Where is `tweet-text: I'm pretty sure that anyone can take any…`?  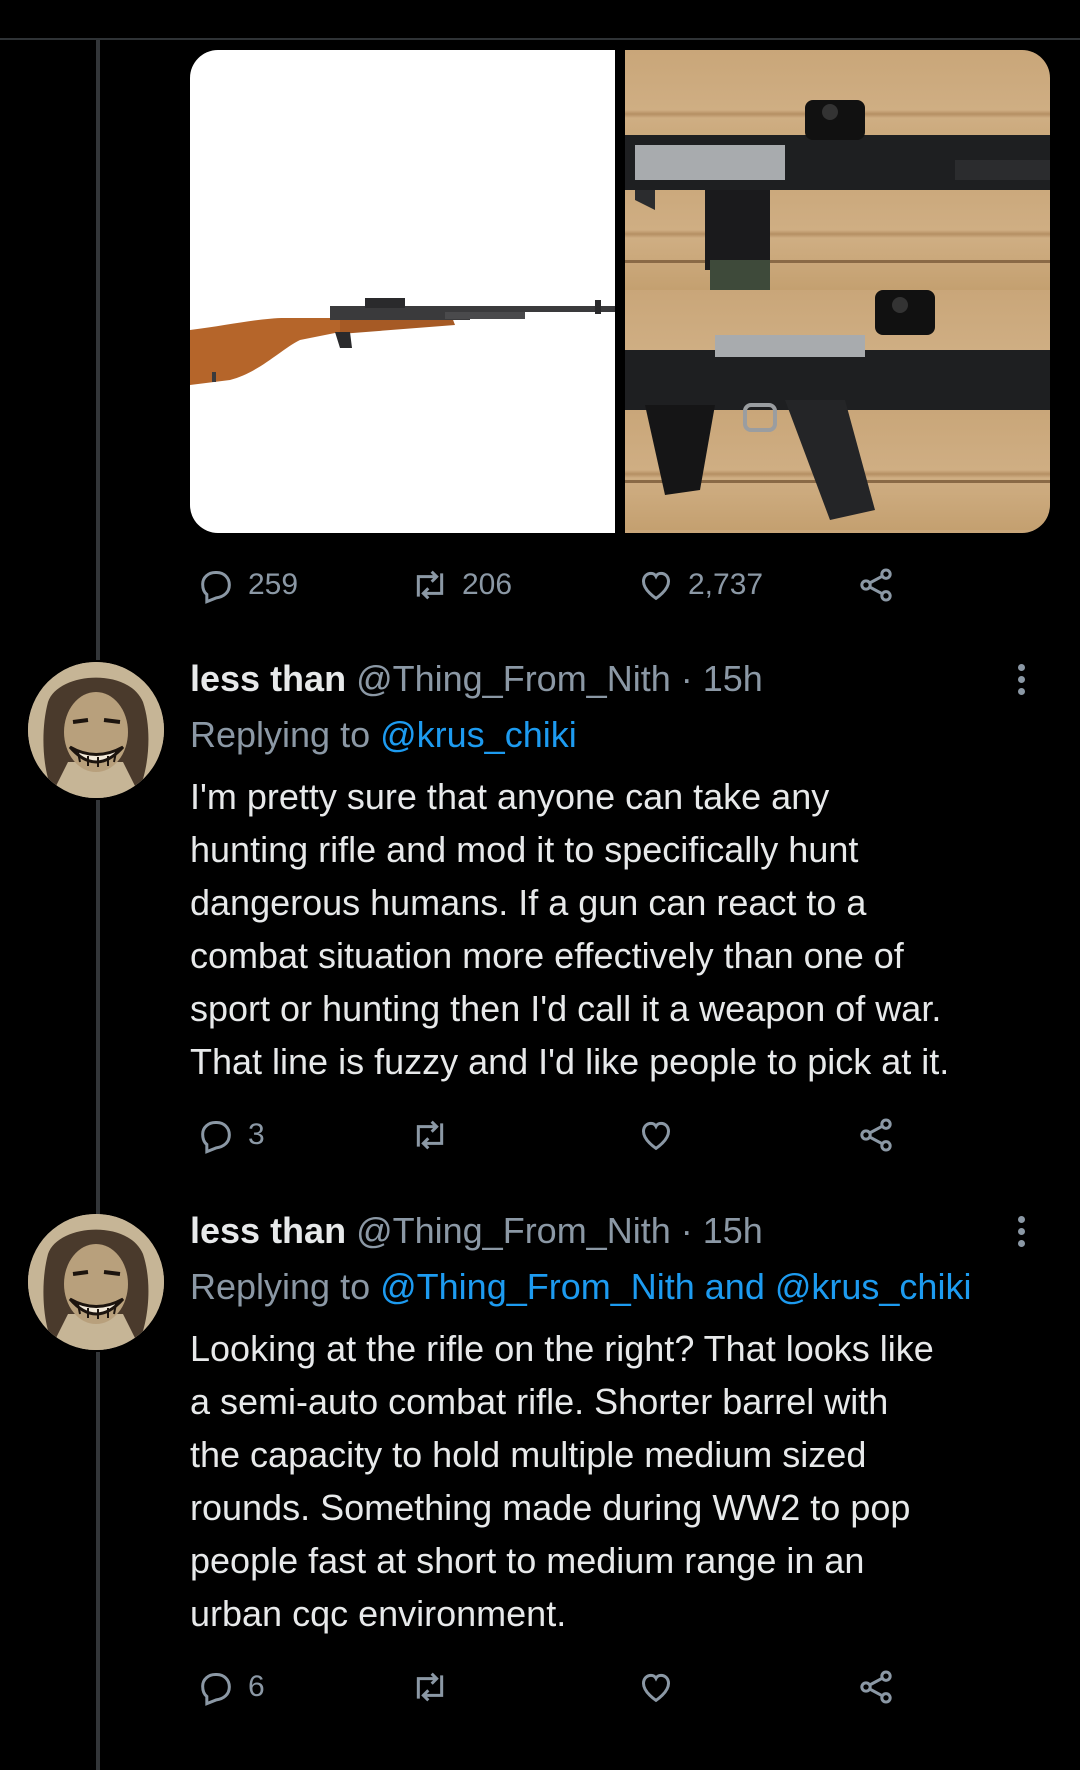 tweet-text: I'm pretty sure that anyone can take any… is located at coordinates (630, 929).